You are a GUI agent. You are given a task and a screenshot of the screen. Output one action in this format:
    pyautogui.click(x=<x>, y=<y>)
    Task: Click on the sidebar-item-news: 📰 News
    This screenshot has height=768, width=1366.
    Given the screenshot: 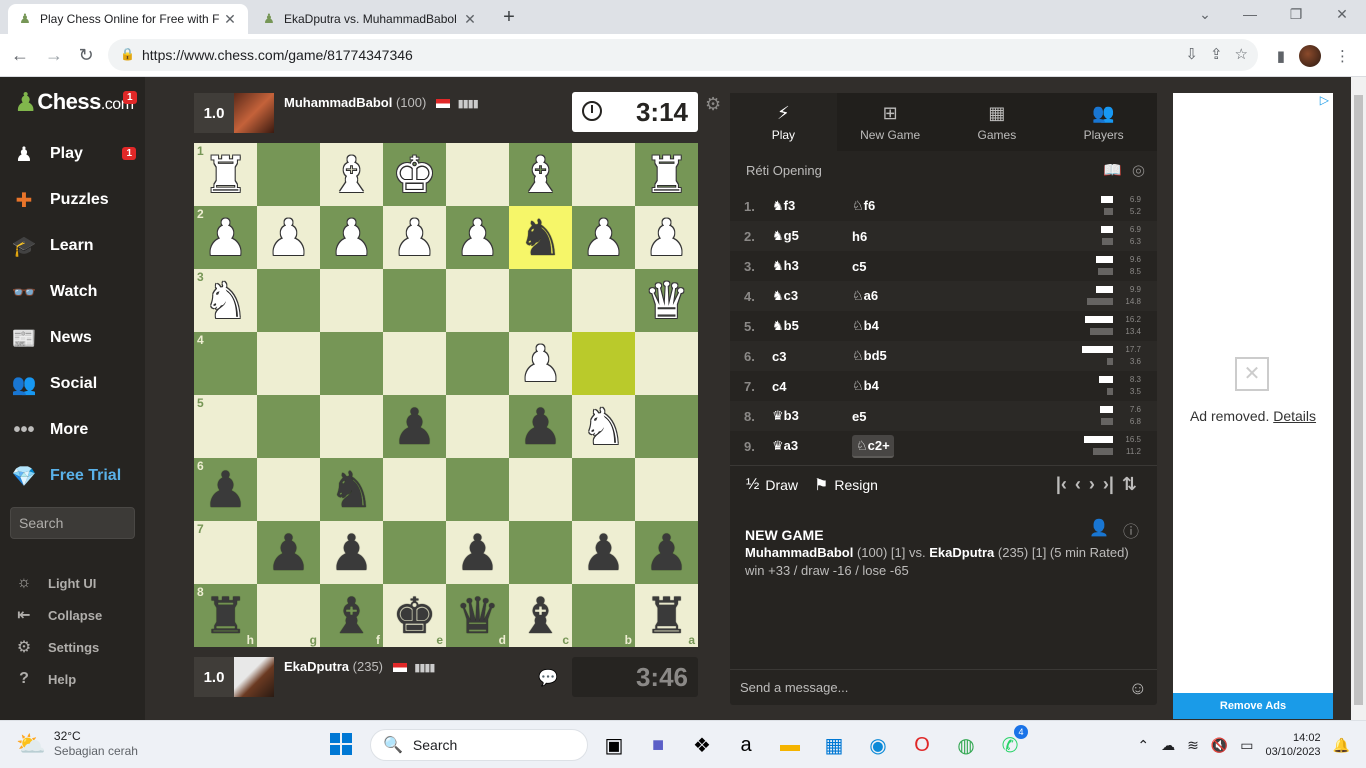 What is the action you would take?
    pyautogui.click(x=75, y=338)
    